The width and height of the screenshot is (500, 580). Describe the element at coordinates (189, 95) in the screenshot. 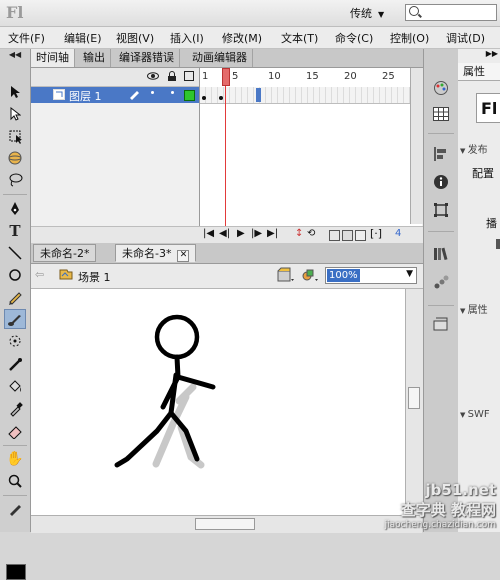

I see `layer-outline-color` at that location.